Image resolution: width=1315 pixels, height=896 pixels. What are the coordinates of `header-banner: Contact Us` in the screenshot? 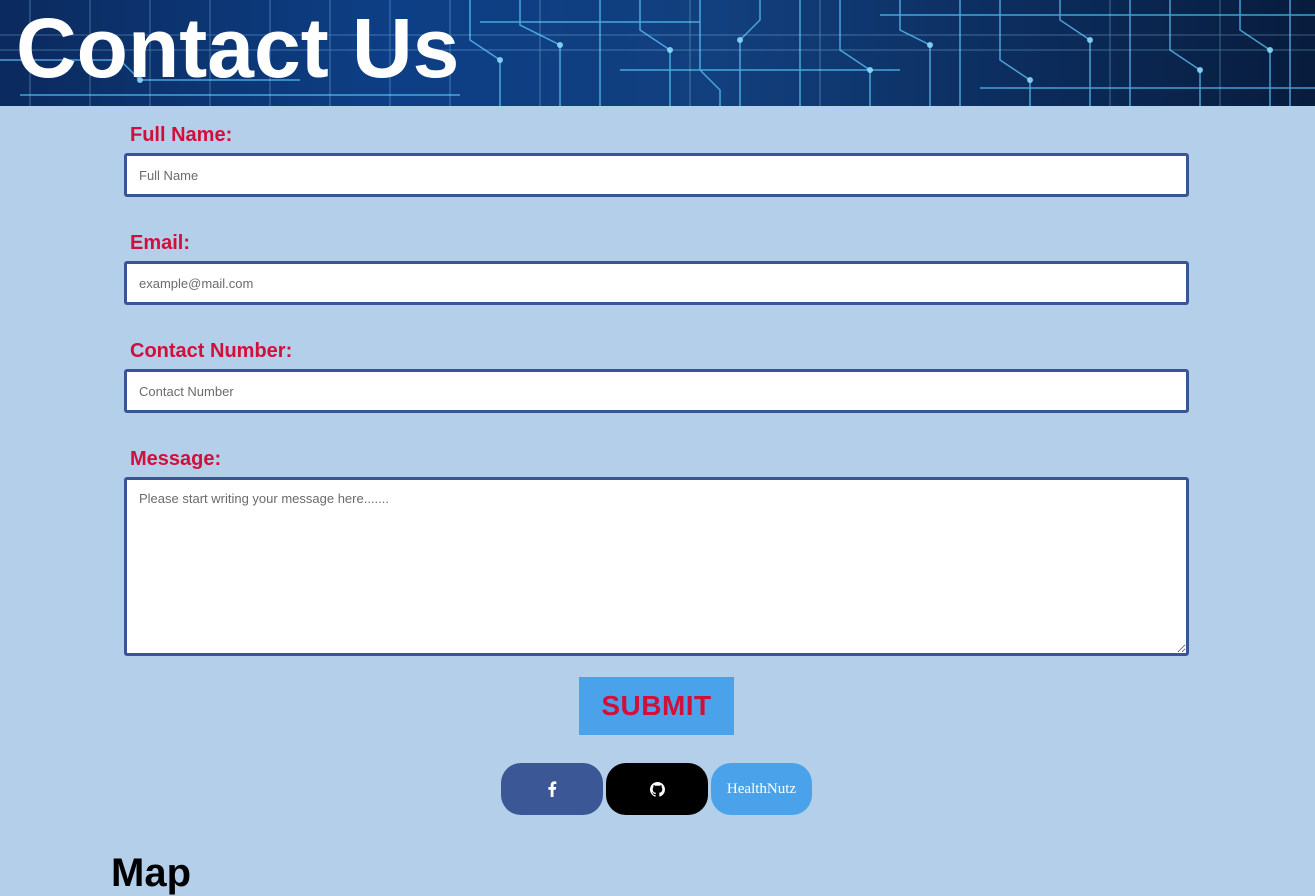 It's located at (657, 53).